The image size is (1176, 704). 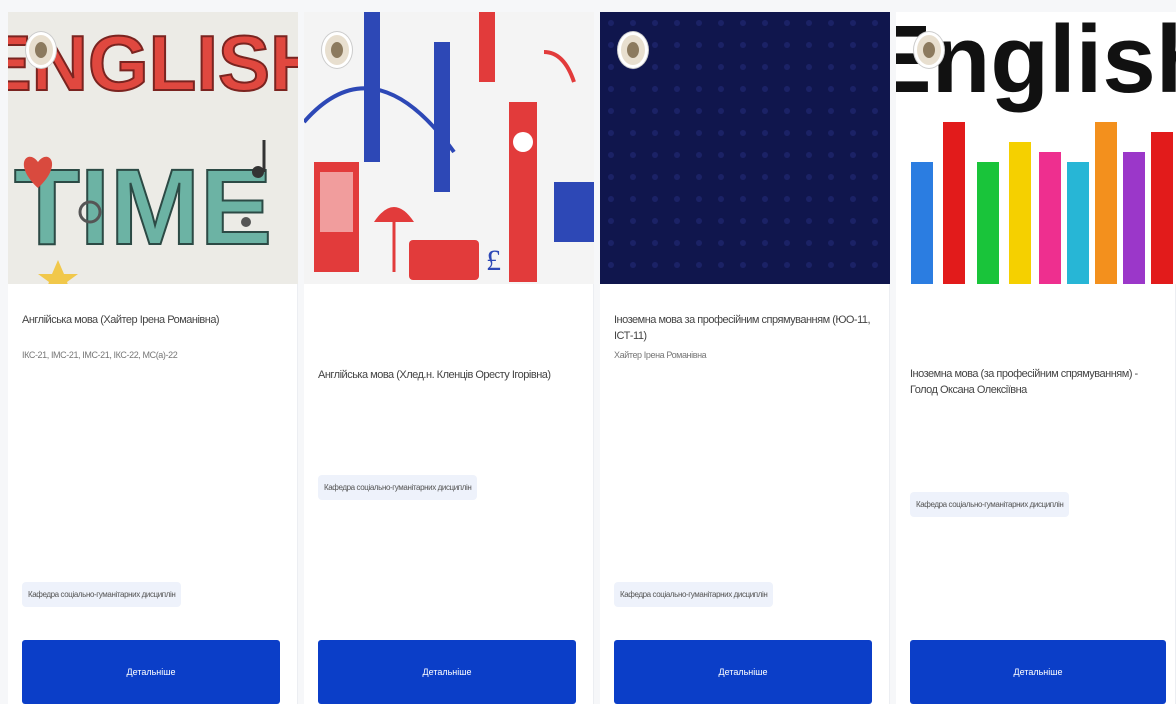 I want to click on course-teacher: Хайтер Ірена Романівна, so click(x=660, y=355).